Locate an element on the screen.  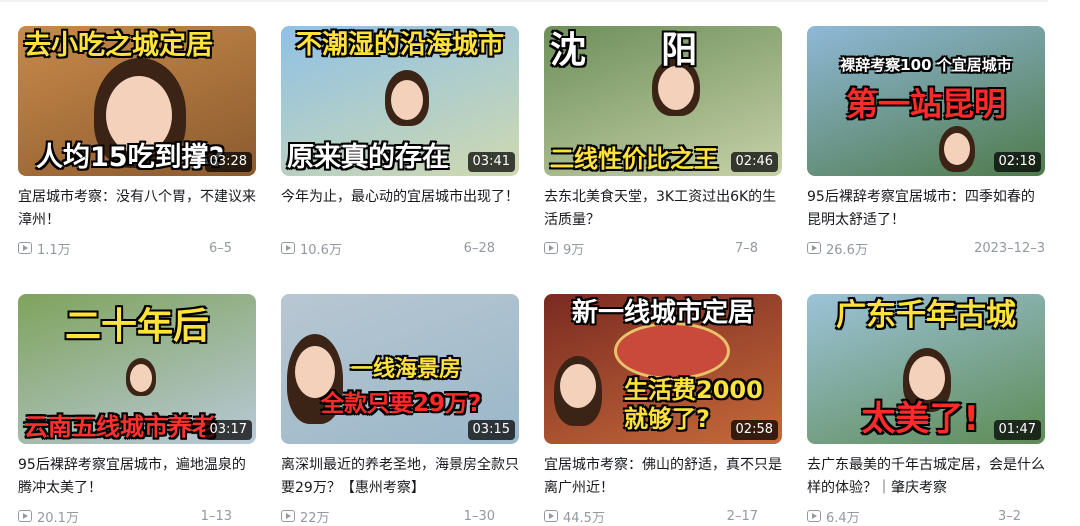
thumbnail-caption-top: 新一线城市定居 is located at coordinates (662, 313).